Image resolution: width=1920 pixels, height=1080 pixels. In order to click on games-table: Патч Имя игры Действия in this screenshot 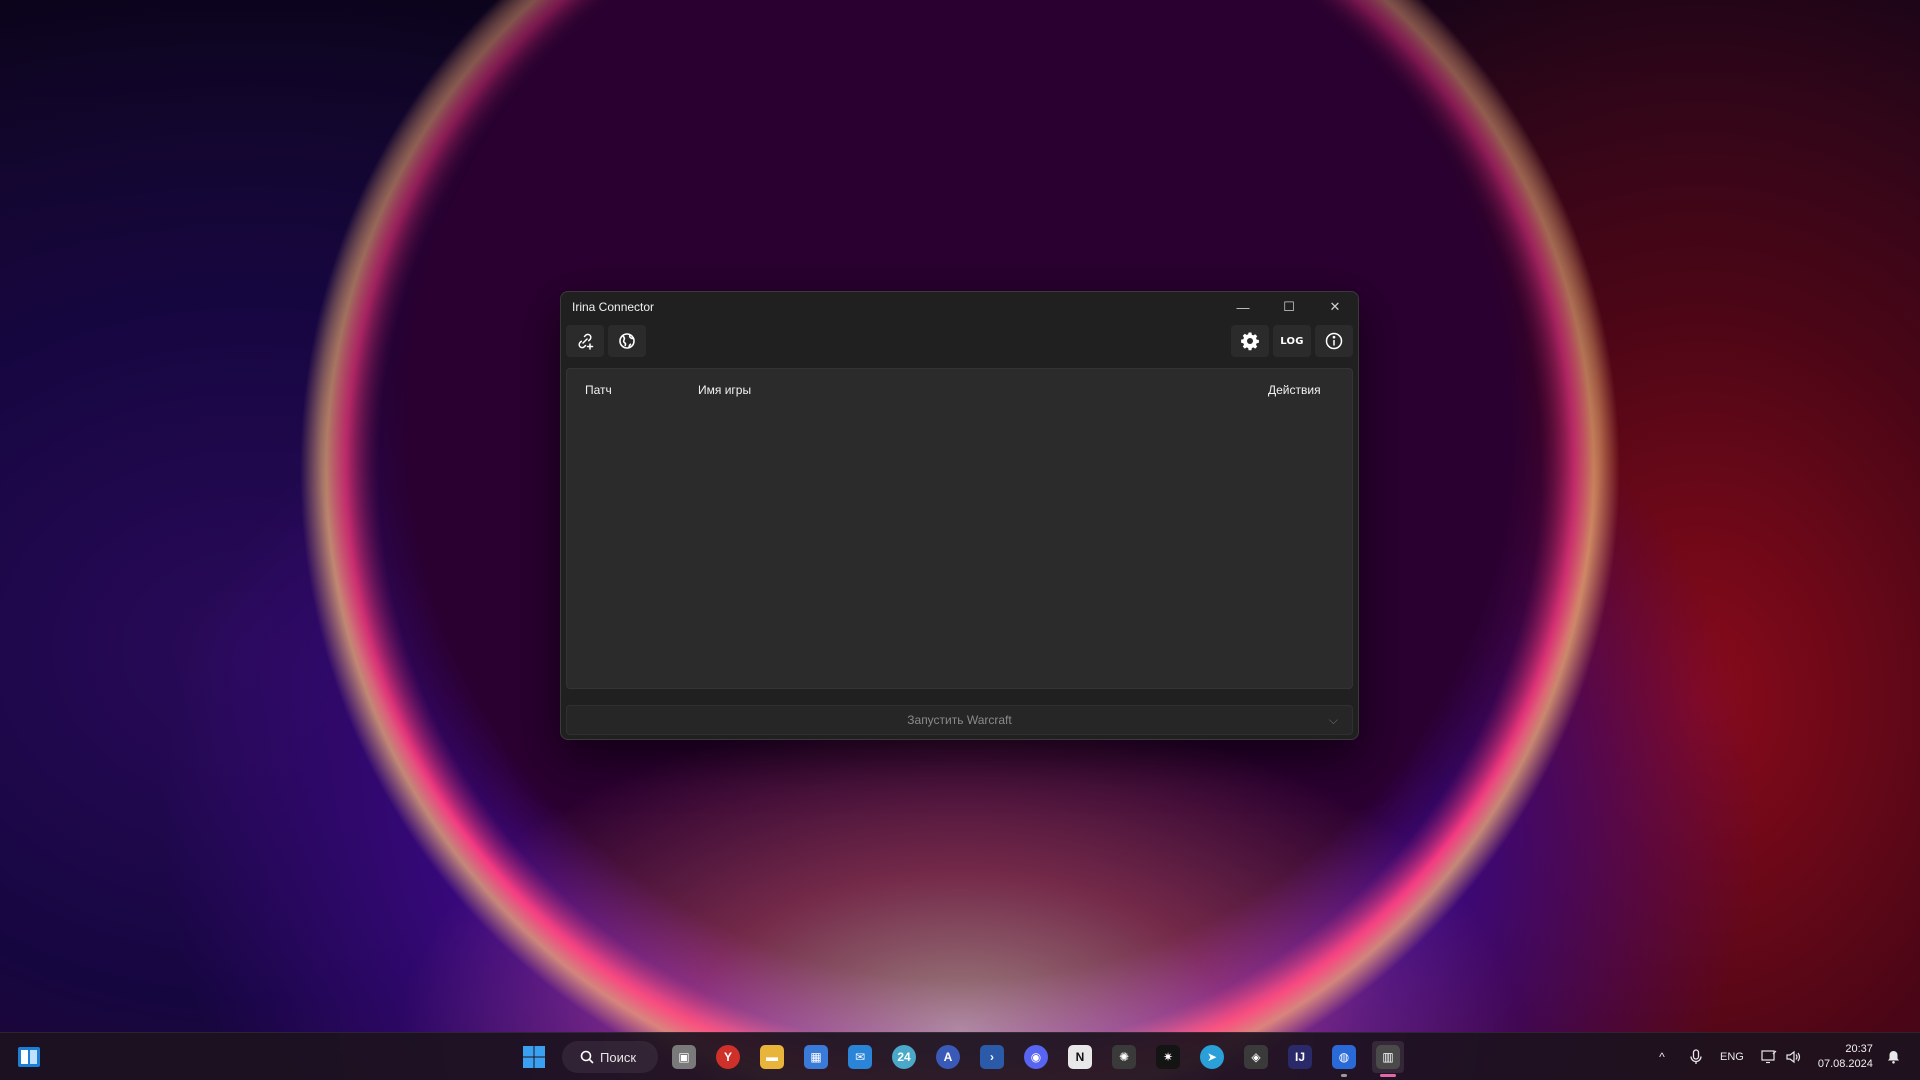, I will do `click(959, 528)`.